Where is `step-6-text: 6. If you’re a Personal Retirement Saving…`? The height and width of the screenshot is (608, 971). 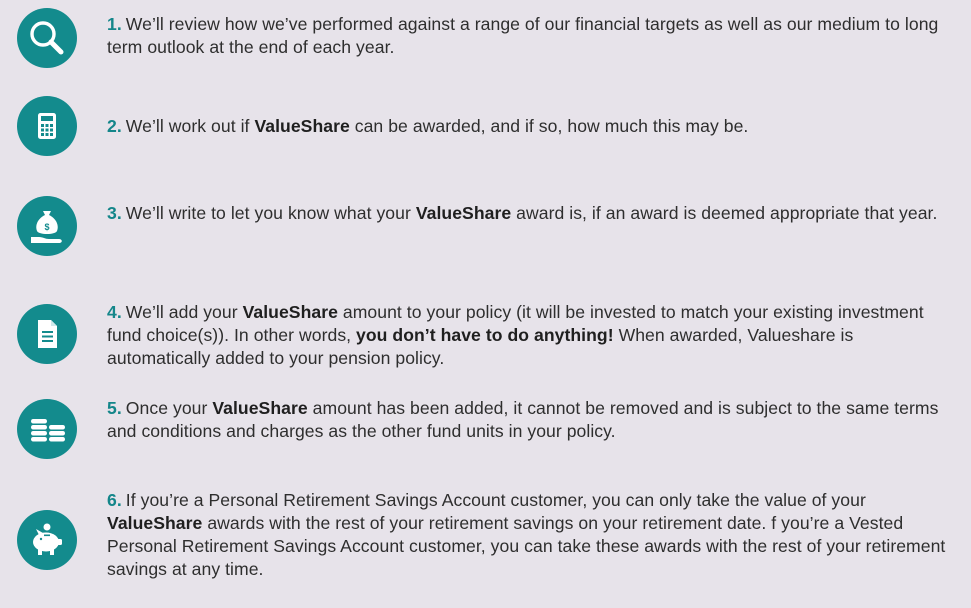 step-6-text: 6. If you’re a Personal Retirement Saving… is located at coordinates (526, 534).